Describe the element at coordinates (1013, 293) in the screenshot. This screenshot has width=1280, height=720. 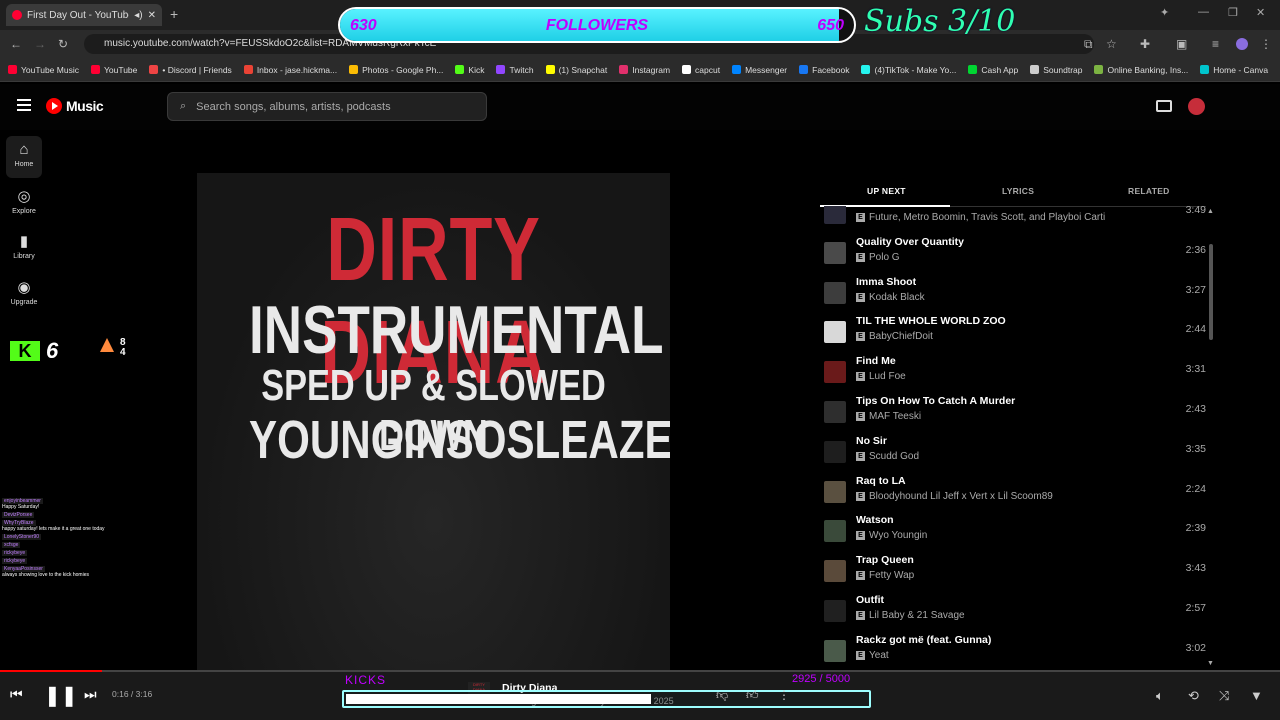
I see `queue-item: Imma Shoot E Kodak Black 3:27` at that location.